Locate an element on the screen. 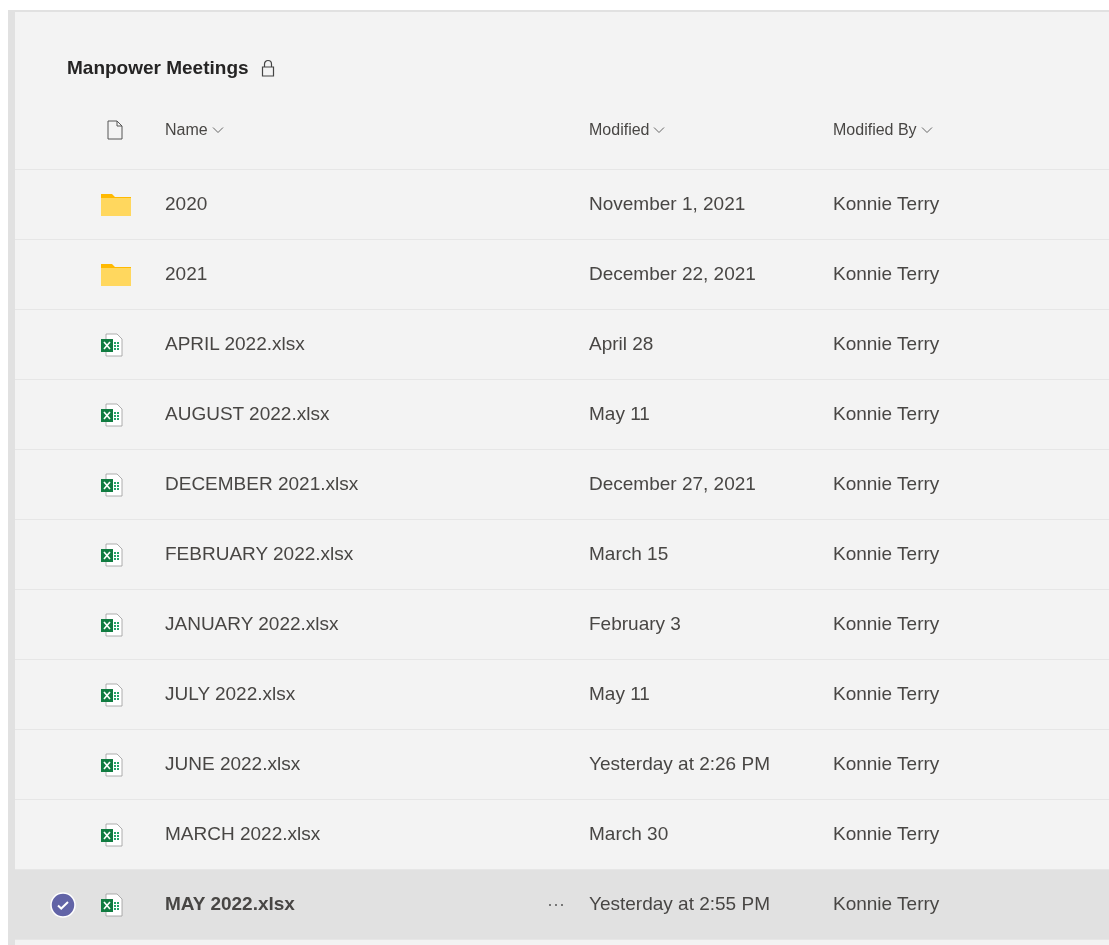 The image size is (1109, 945). column-header: Name is located at coordinates (194, 129).